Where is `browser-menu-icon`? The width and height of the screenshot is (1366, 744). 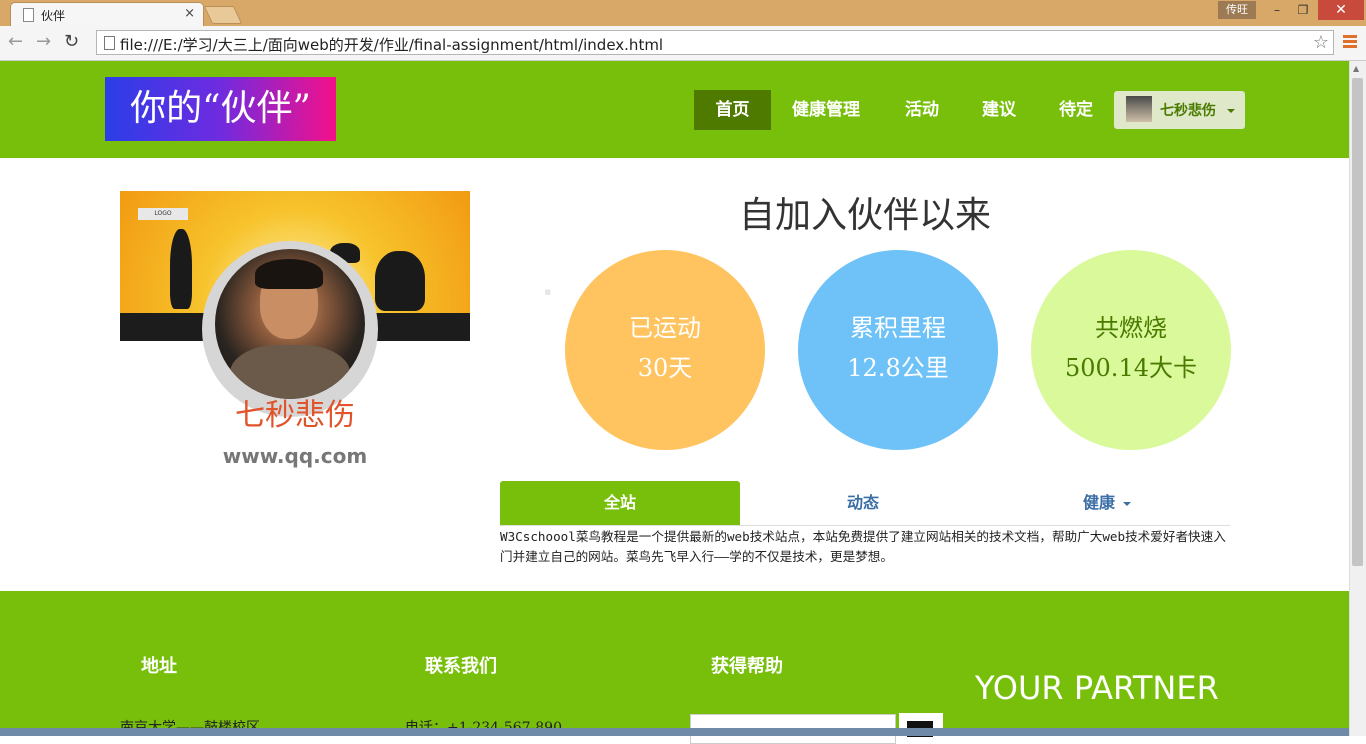 browser-menu-icon is located at coordinates (1350, 42).